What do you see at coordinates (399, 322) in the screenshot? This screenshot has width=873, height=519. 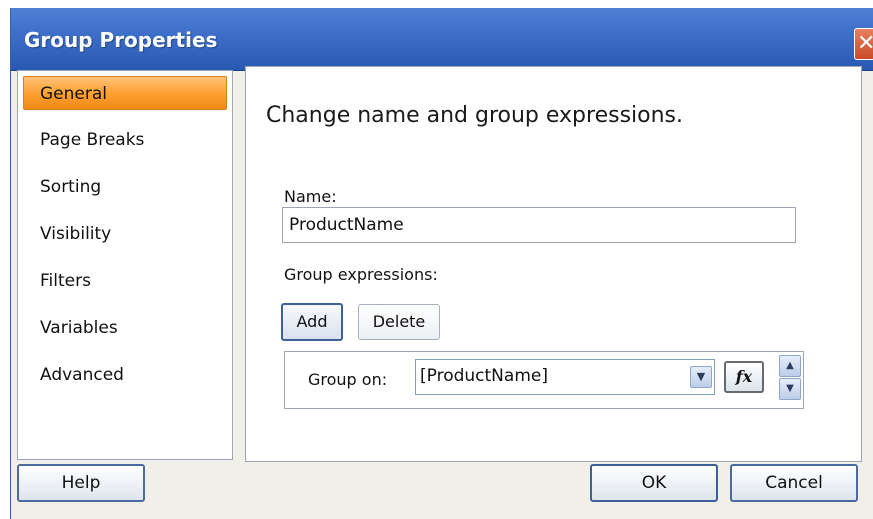 I see `delete-button: Delete` at bounding box center [399, 322].